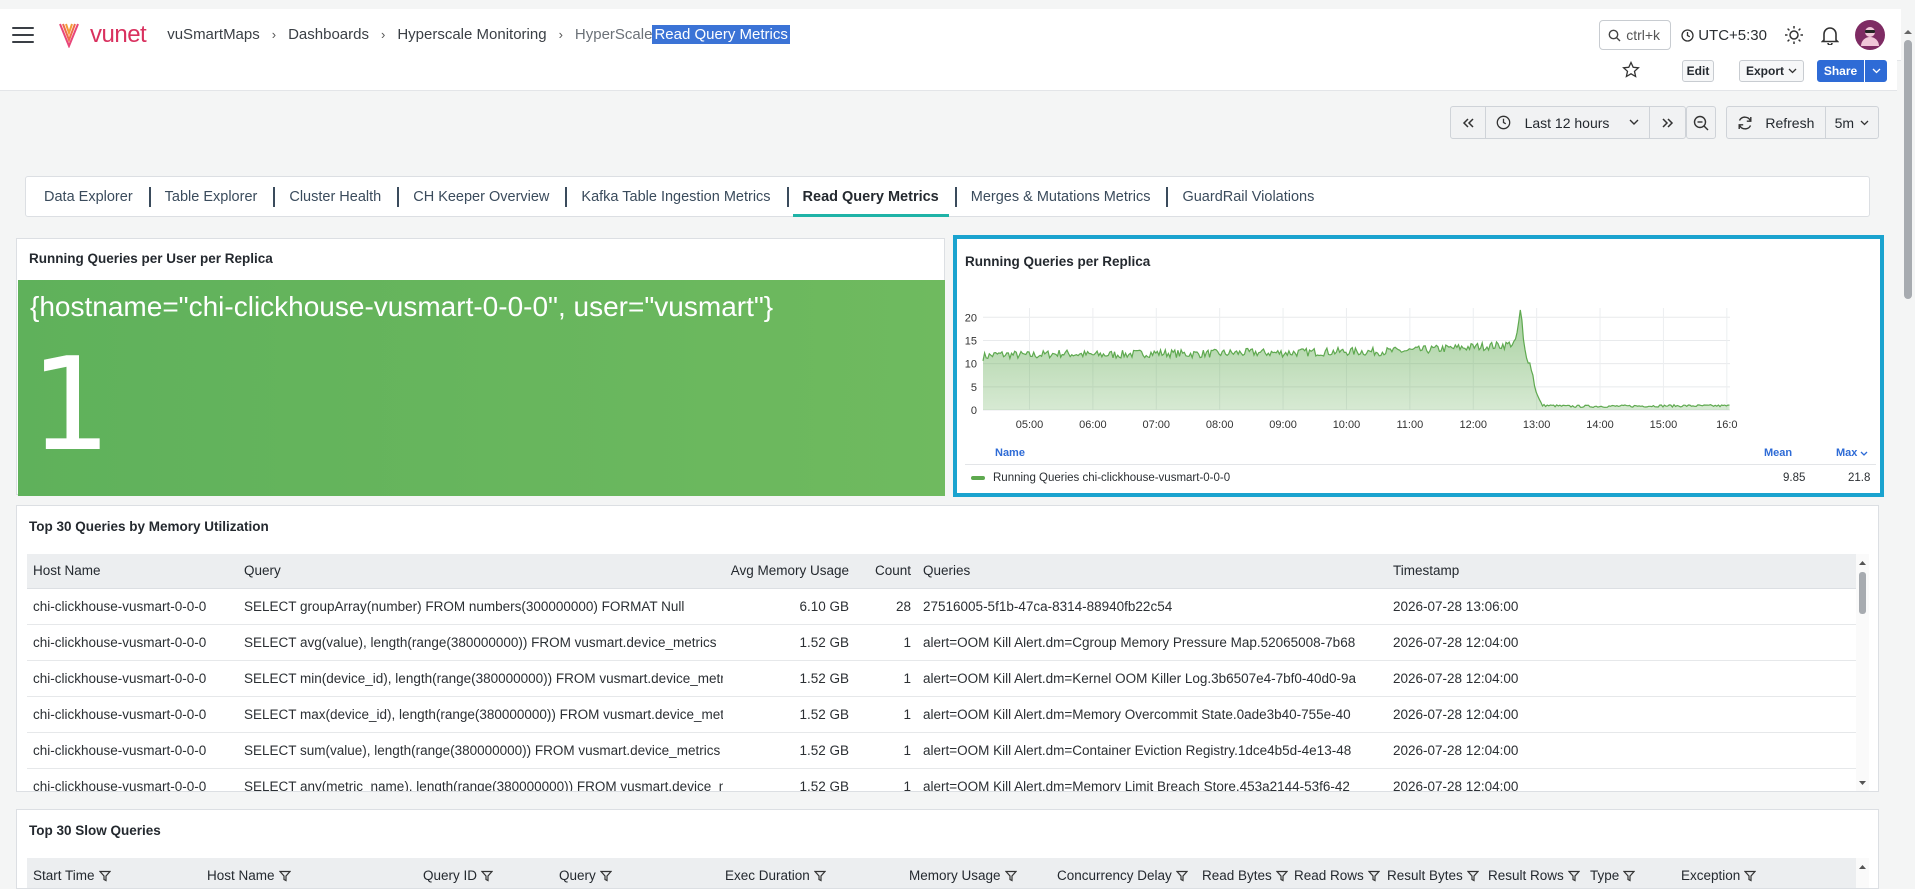  Describe the element at coordinates (1468, 122) in the screenshot. I see `time-shift-back-button` at that location.